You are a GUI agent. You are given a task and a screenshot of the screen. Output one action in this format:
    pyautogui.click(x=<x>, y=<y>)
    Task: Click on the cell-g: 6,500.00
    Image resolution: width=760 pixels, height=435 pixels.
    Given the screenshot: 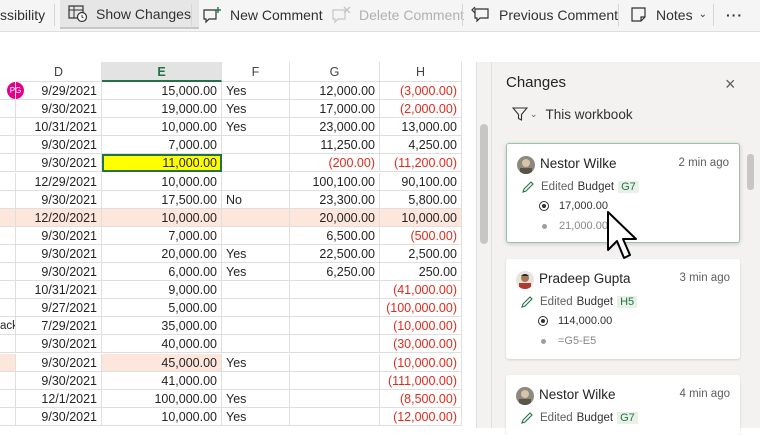 What is the action you would take?
    pyautogui.click(x=335, y=235)
    